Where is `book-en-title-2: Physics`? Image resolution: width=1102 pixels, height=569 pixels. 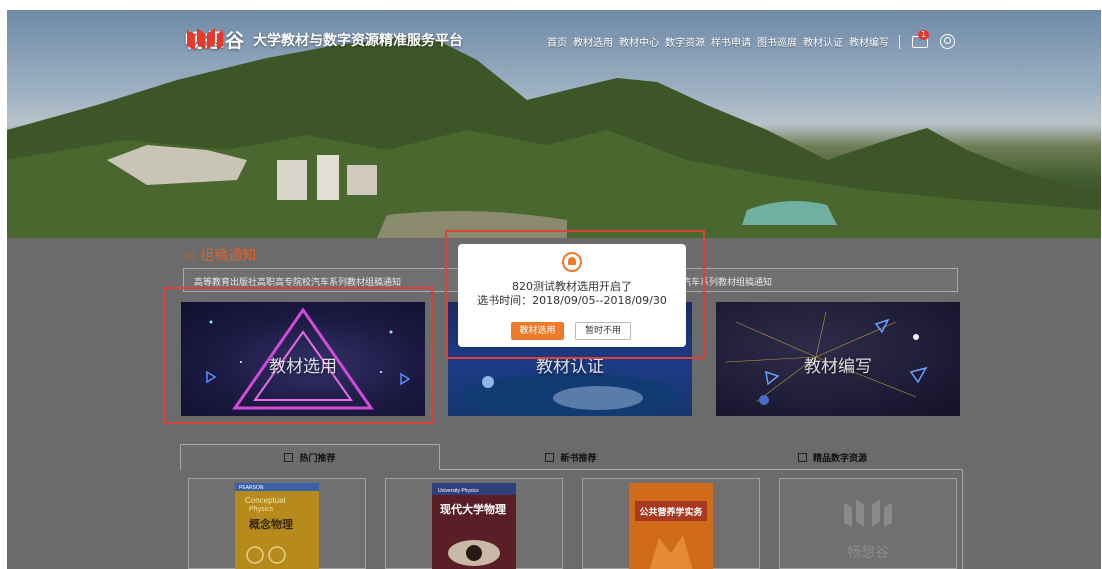 book-en-title-2: Physics is located at coordinates (261, 509).